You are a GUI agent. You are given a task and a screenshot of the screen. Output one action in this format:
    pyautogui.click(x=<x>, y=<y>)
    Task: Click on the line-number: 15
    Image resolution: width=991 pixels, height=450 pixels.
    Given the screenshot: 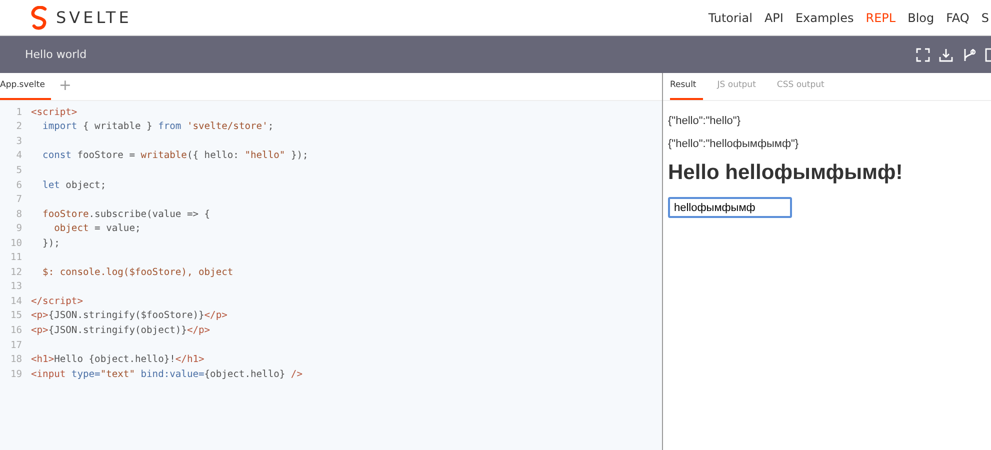 What is the action you would take?
    pyautogui.click(x=16, y=316)
    